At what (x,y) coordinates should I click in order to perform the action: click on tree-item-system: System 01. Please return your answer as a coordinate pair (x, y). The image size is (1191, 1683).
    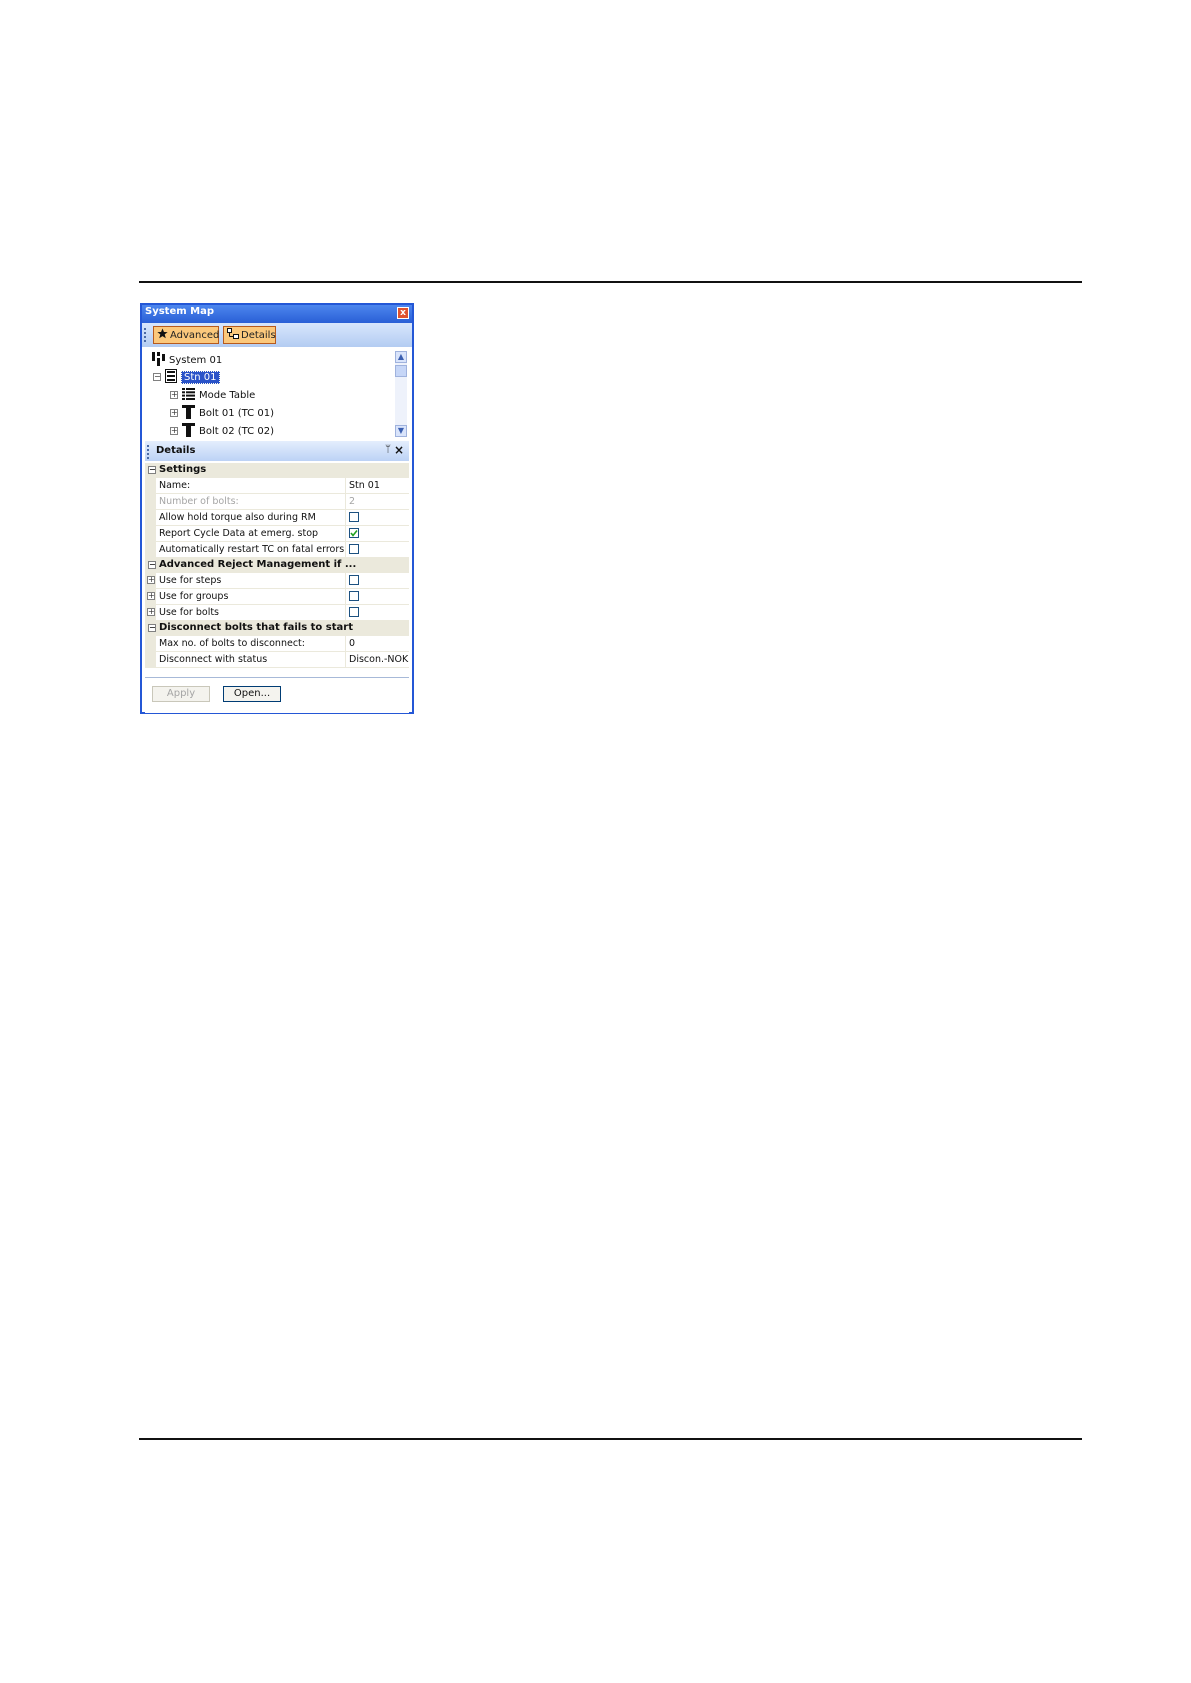
    Looking at the image, I should click on (187, 360).